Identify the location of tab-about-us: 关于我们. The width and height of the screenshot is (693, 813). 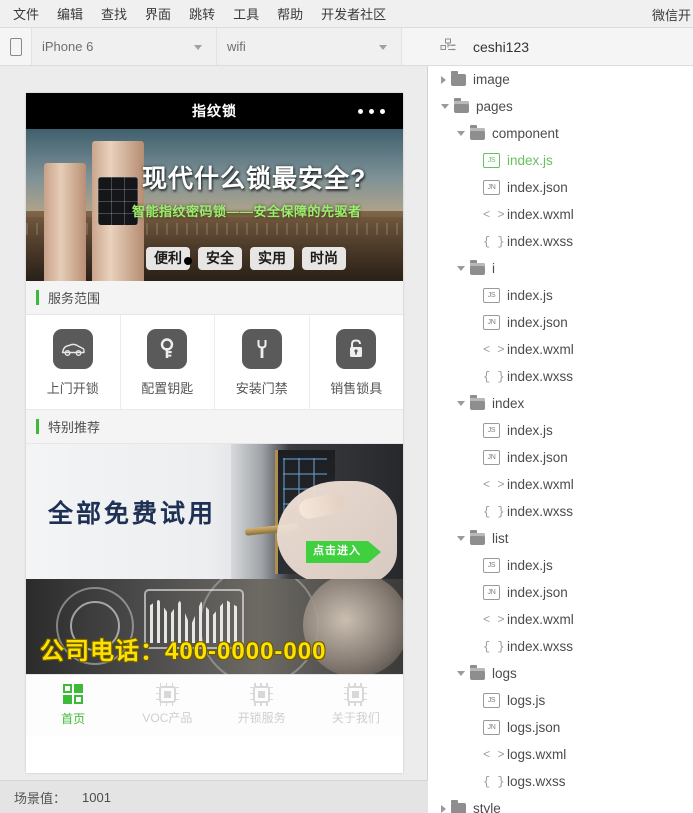
(356, 705).